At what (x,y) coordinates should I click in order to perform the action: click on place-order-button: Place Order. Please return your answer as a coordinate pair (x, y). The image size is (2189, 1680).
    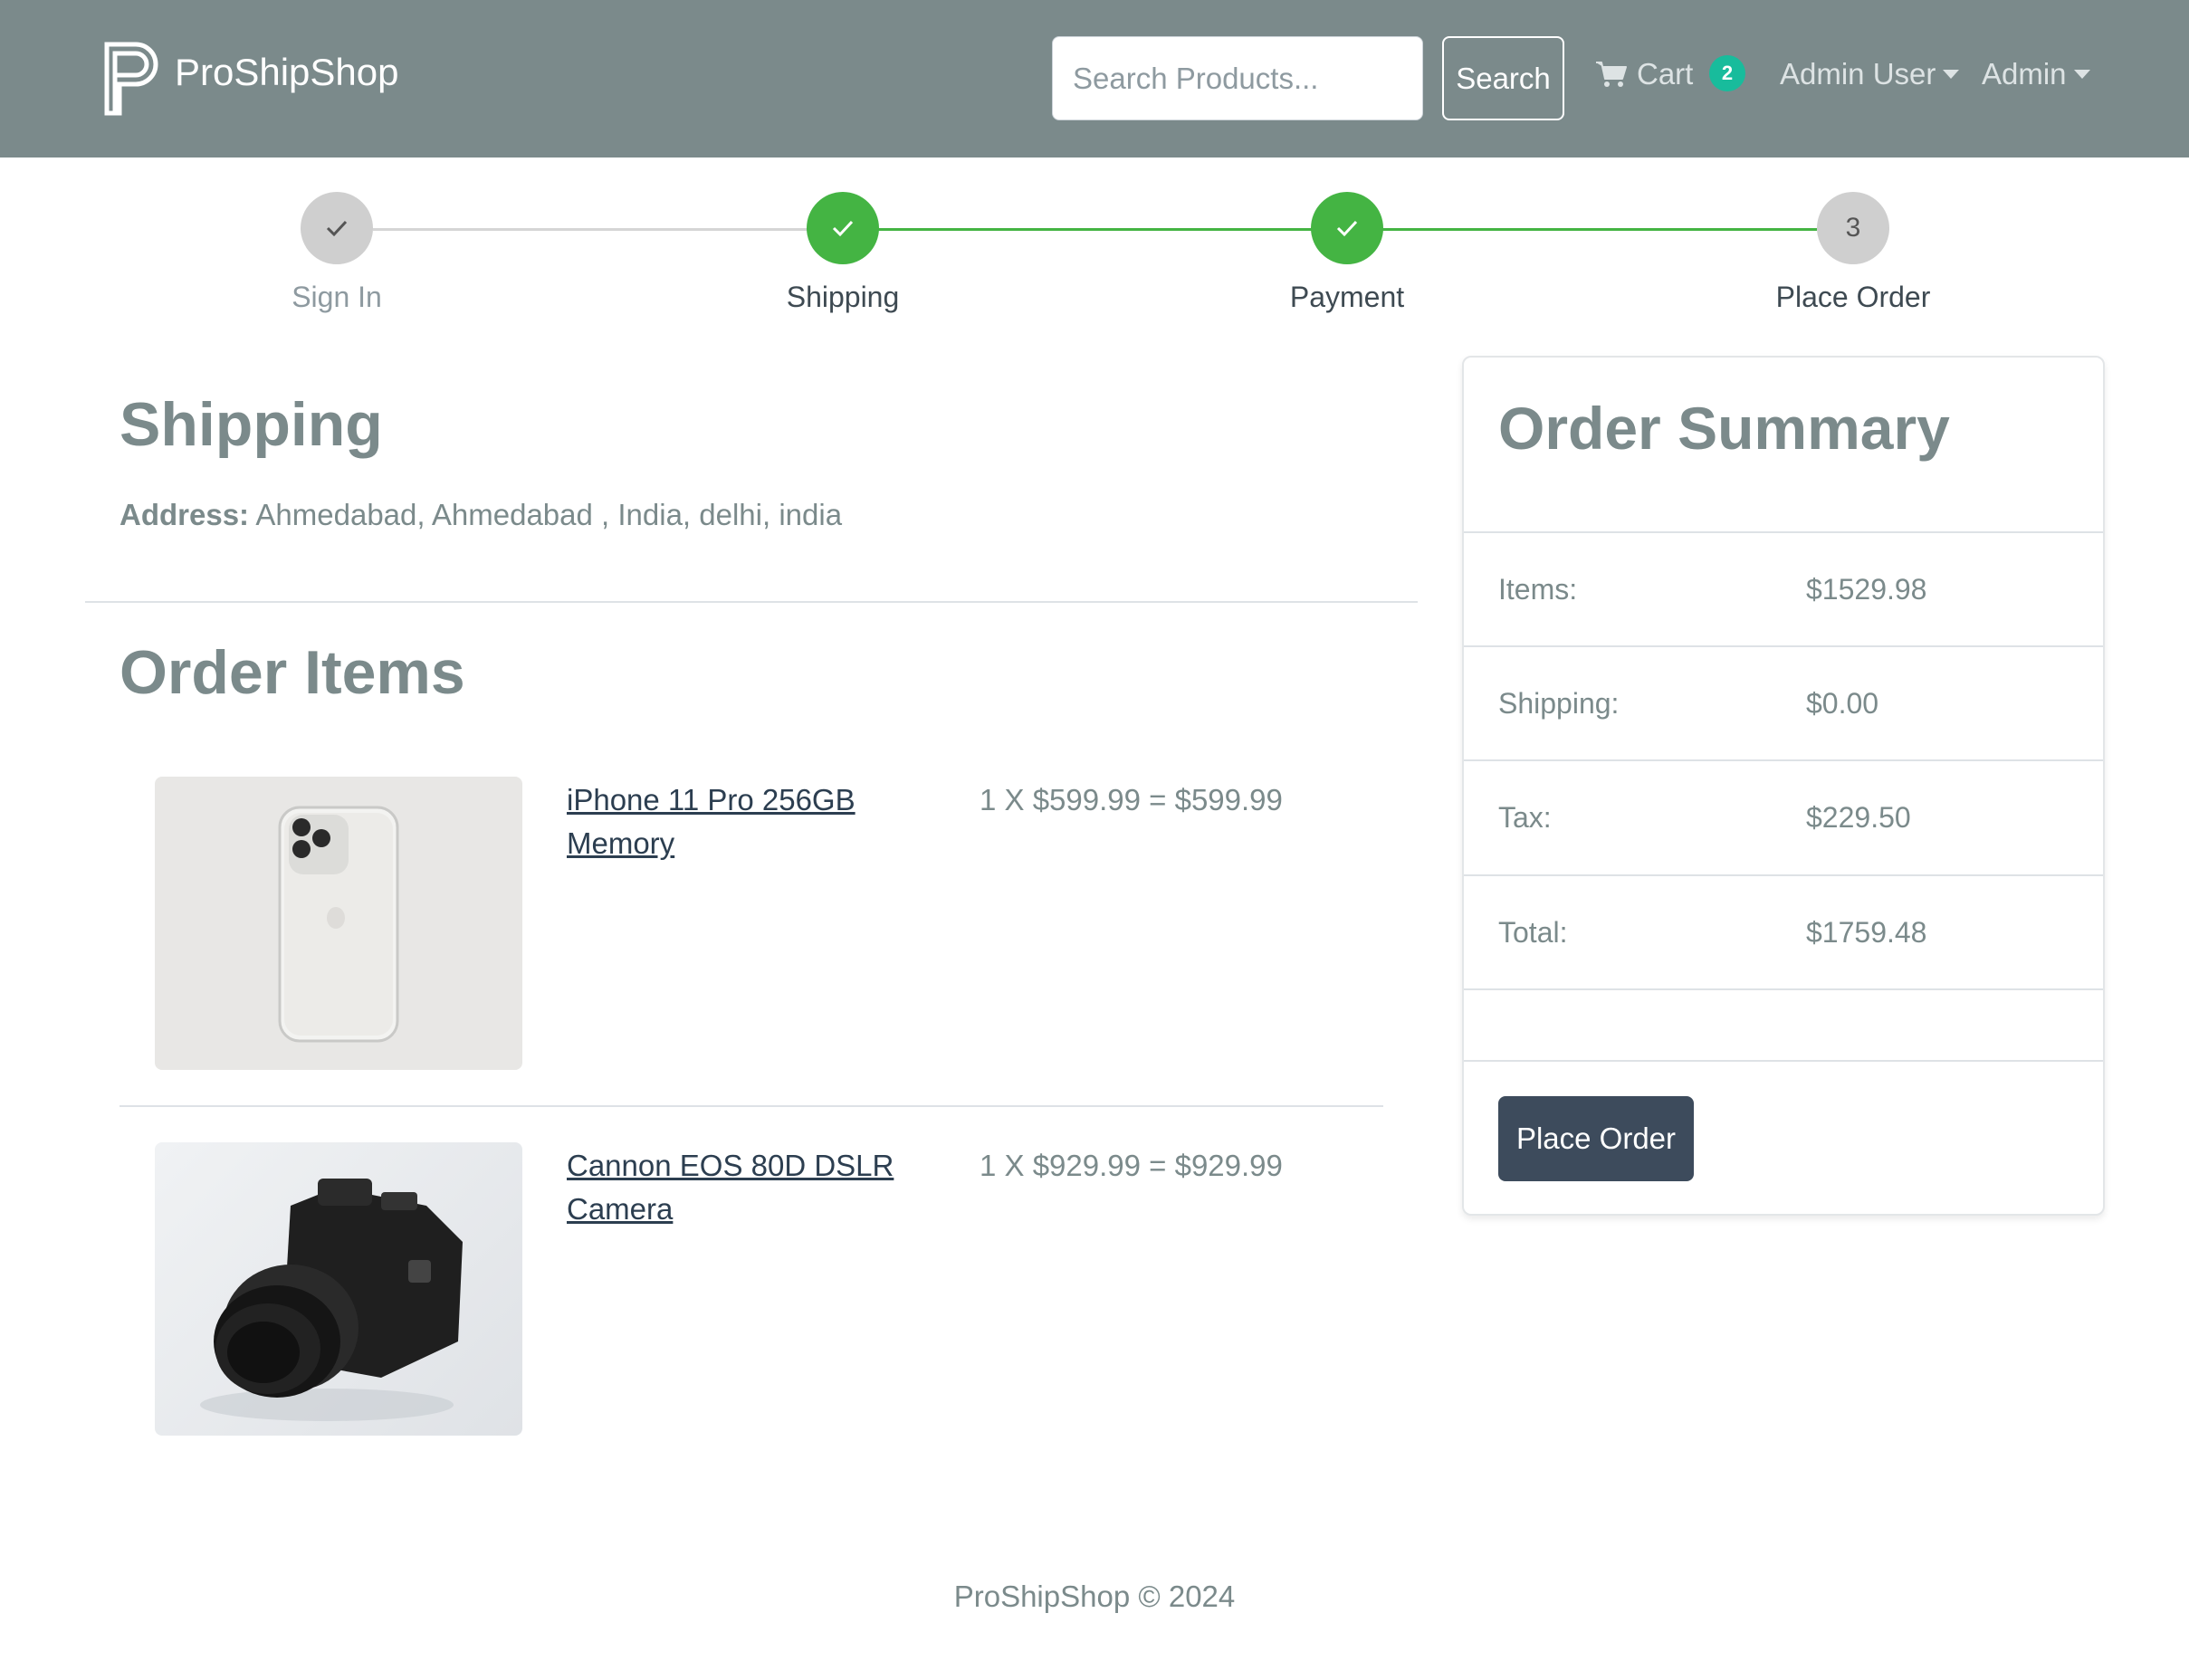
    Looking at the image, I should click on (1596, 1138).